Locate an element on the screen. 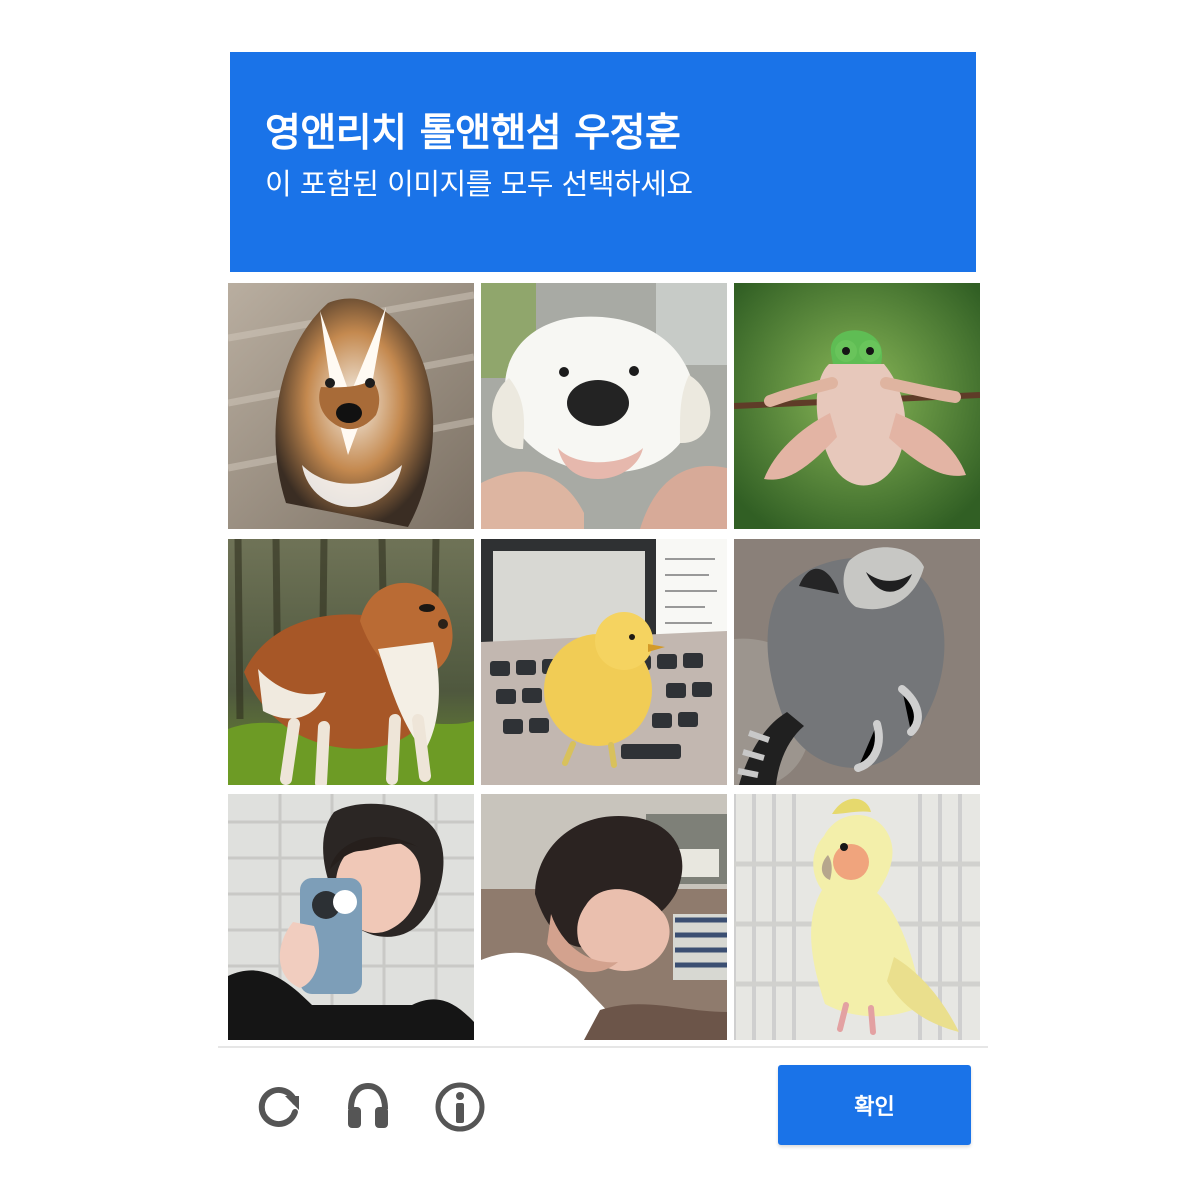 The image size is (1200, 1200). image-tile-person-mirror-selfie is located at coordinates (351, 917).